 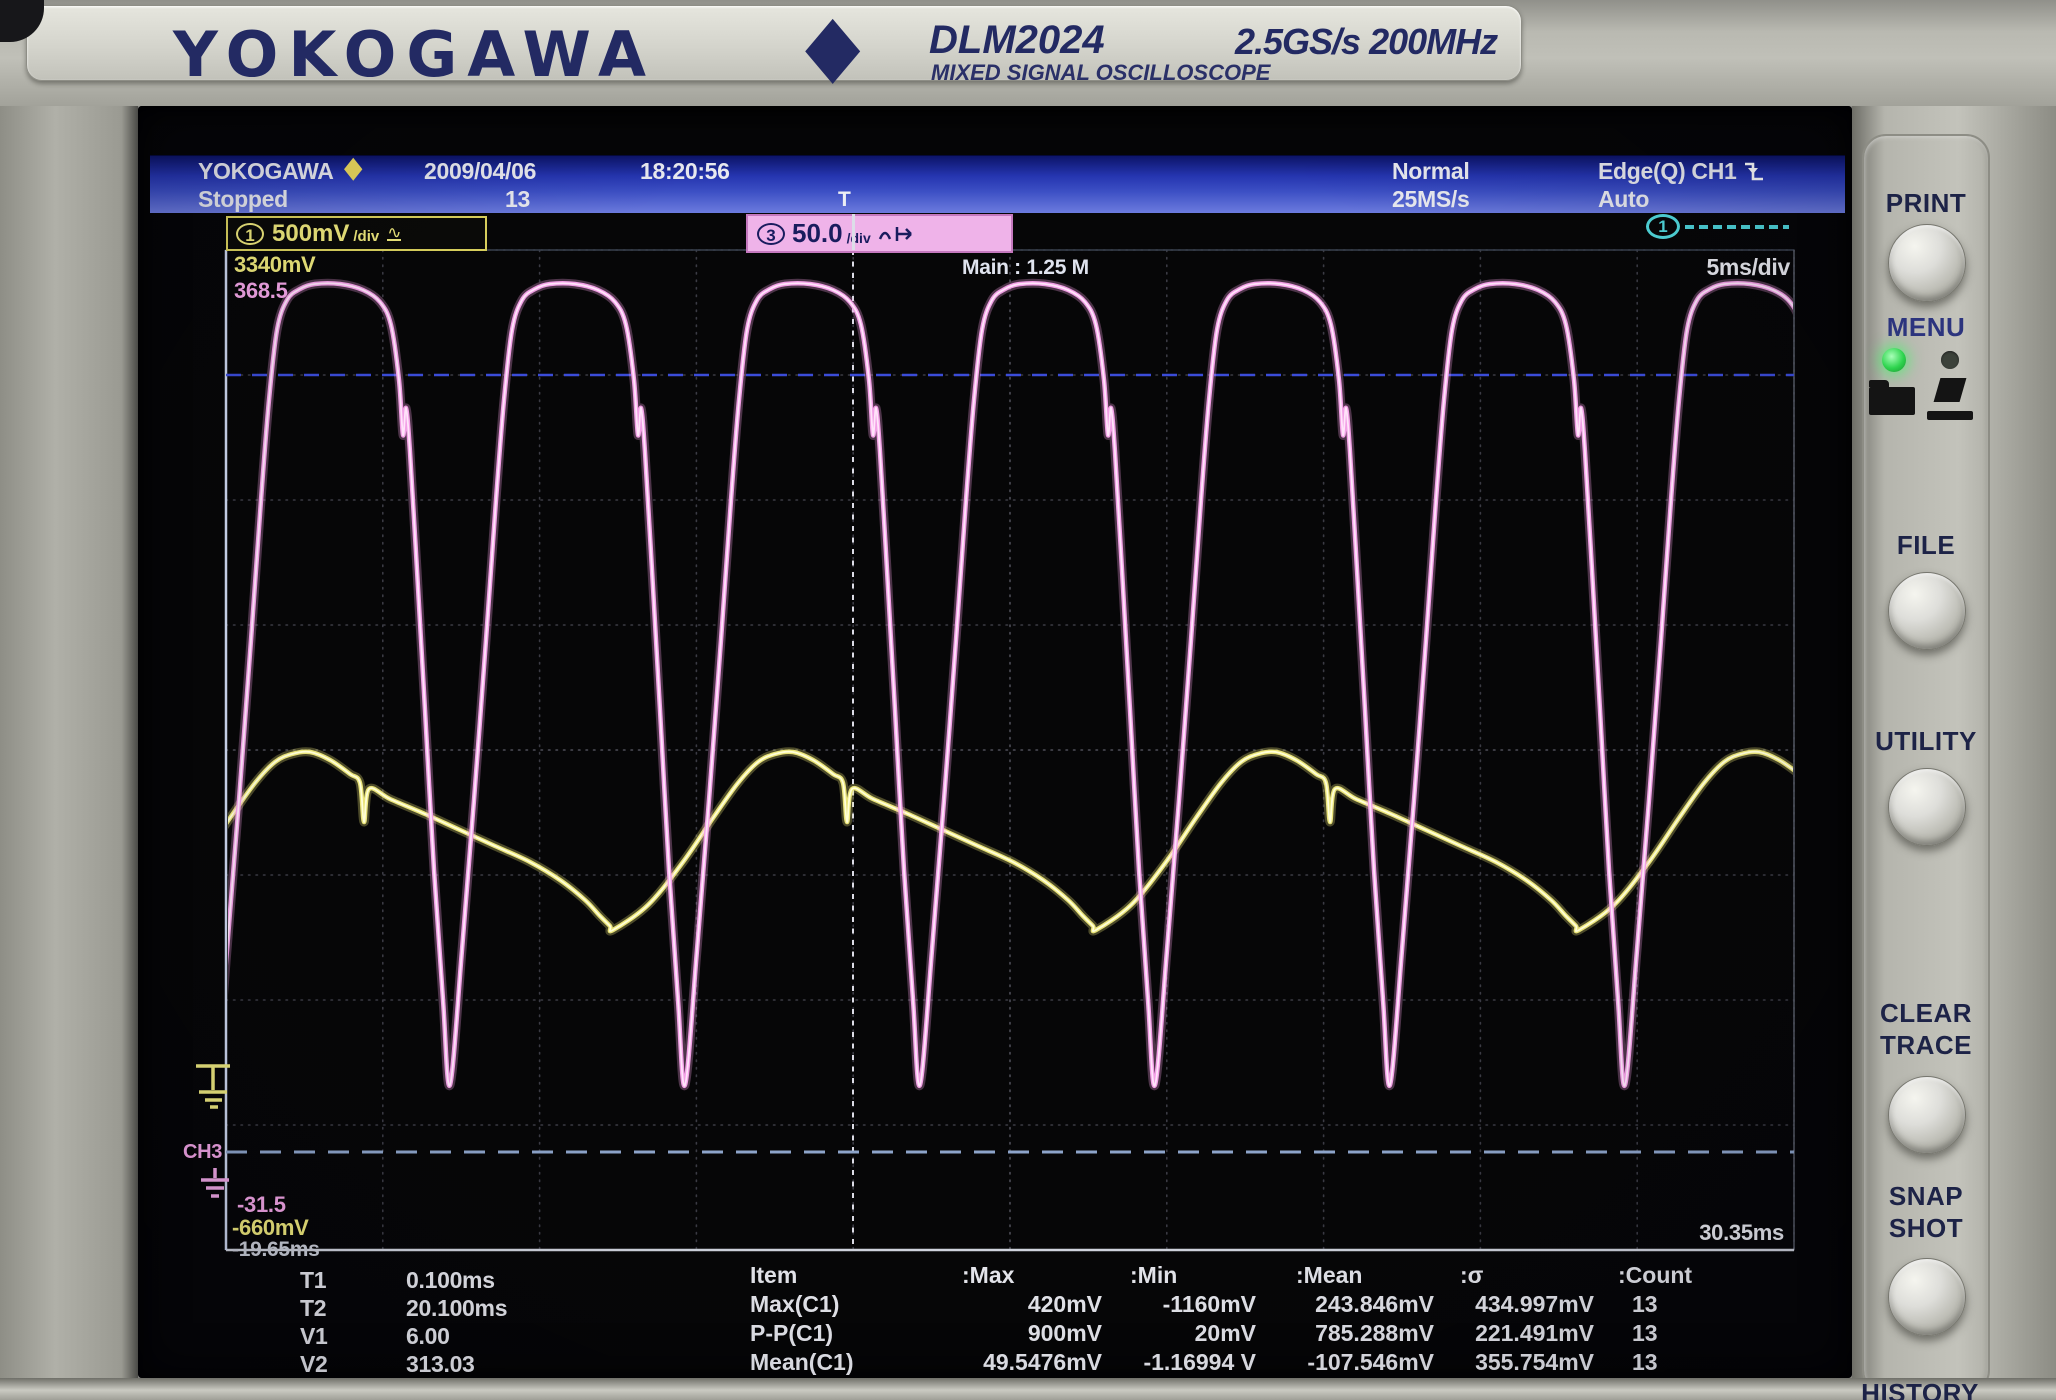 What do you see at coordinates (311, 233) in the screenshot?
I see `ch1-scale: 500mV` at bounding box center [311, 233].